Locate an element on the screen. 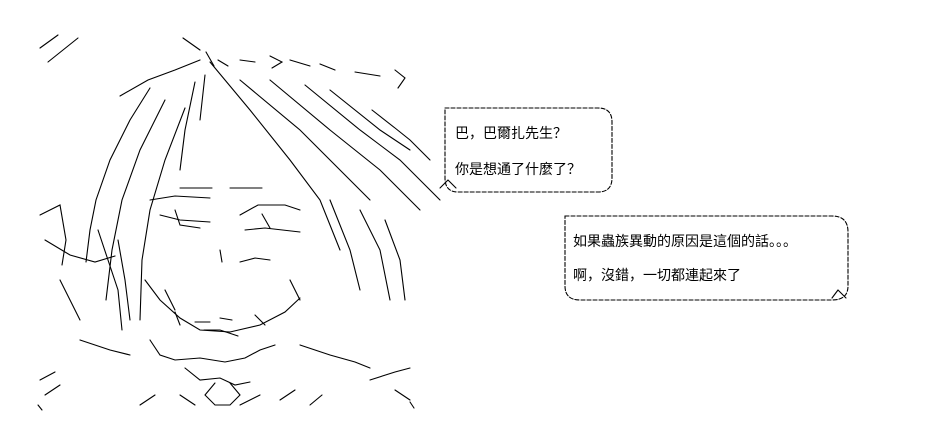  left-bubble-line-1: 巴，巴爾扎先生？ is located at coordinates (511, 134).